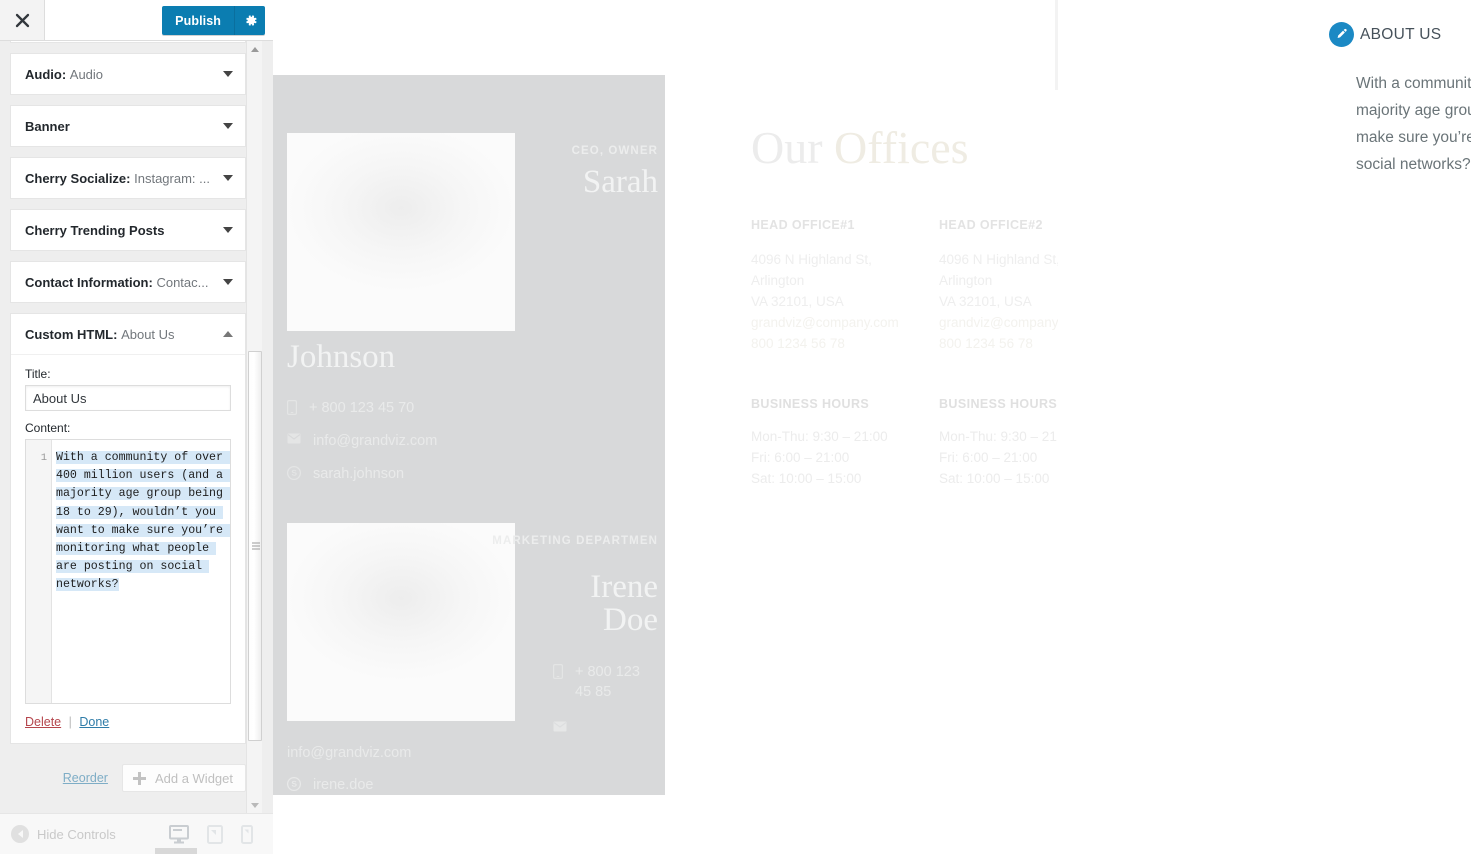  I want to click on envelope-icon, so click(294, 438).